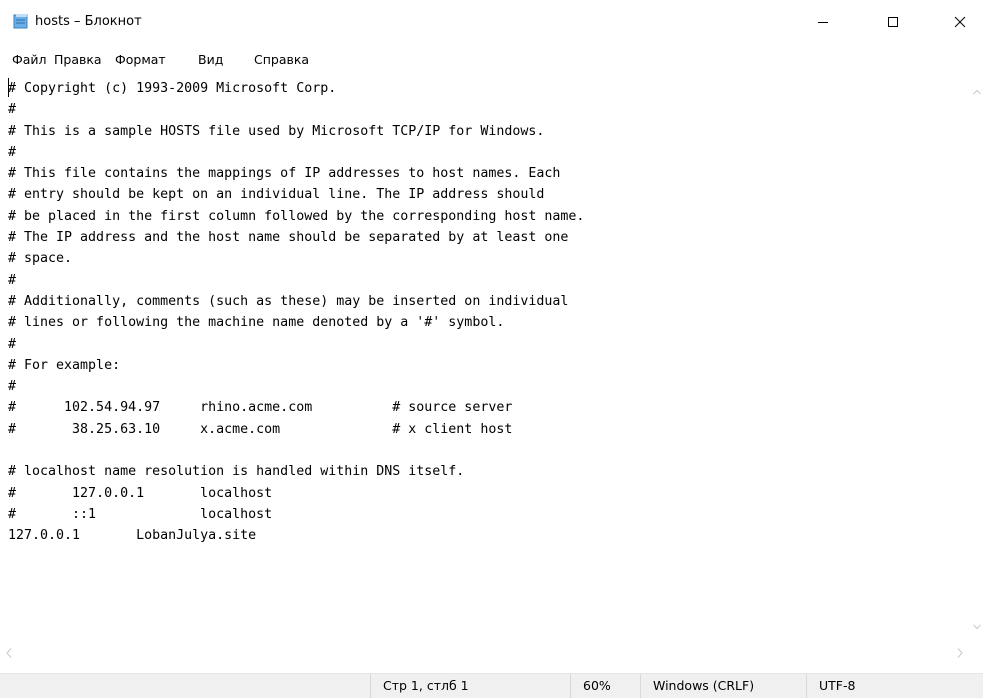 The height and width of the screenshot is (698, 983). Describe the element at coordinates (210, 60) in the screenshot. I see `menu-view: Вид` at that location.